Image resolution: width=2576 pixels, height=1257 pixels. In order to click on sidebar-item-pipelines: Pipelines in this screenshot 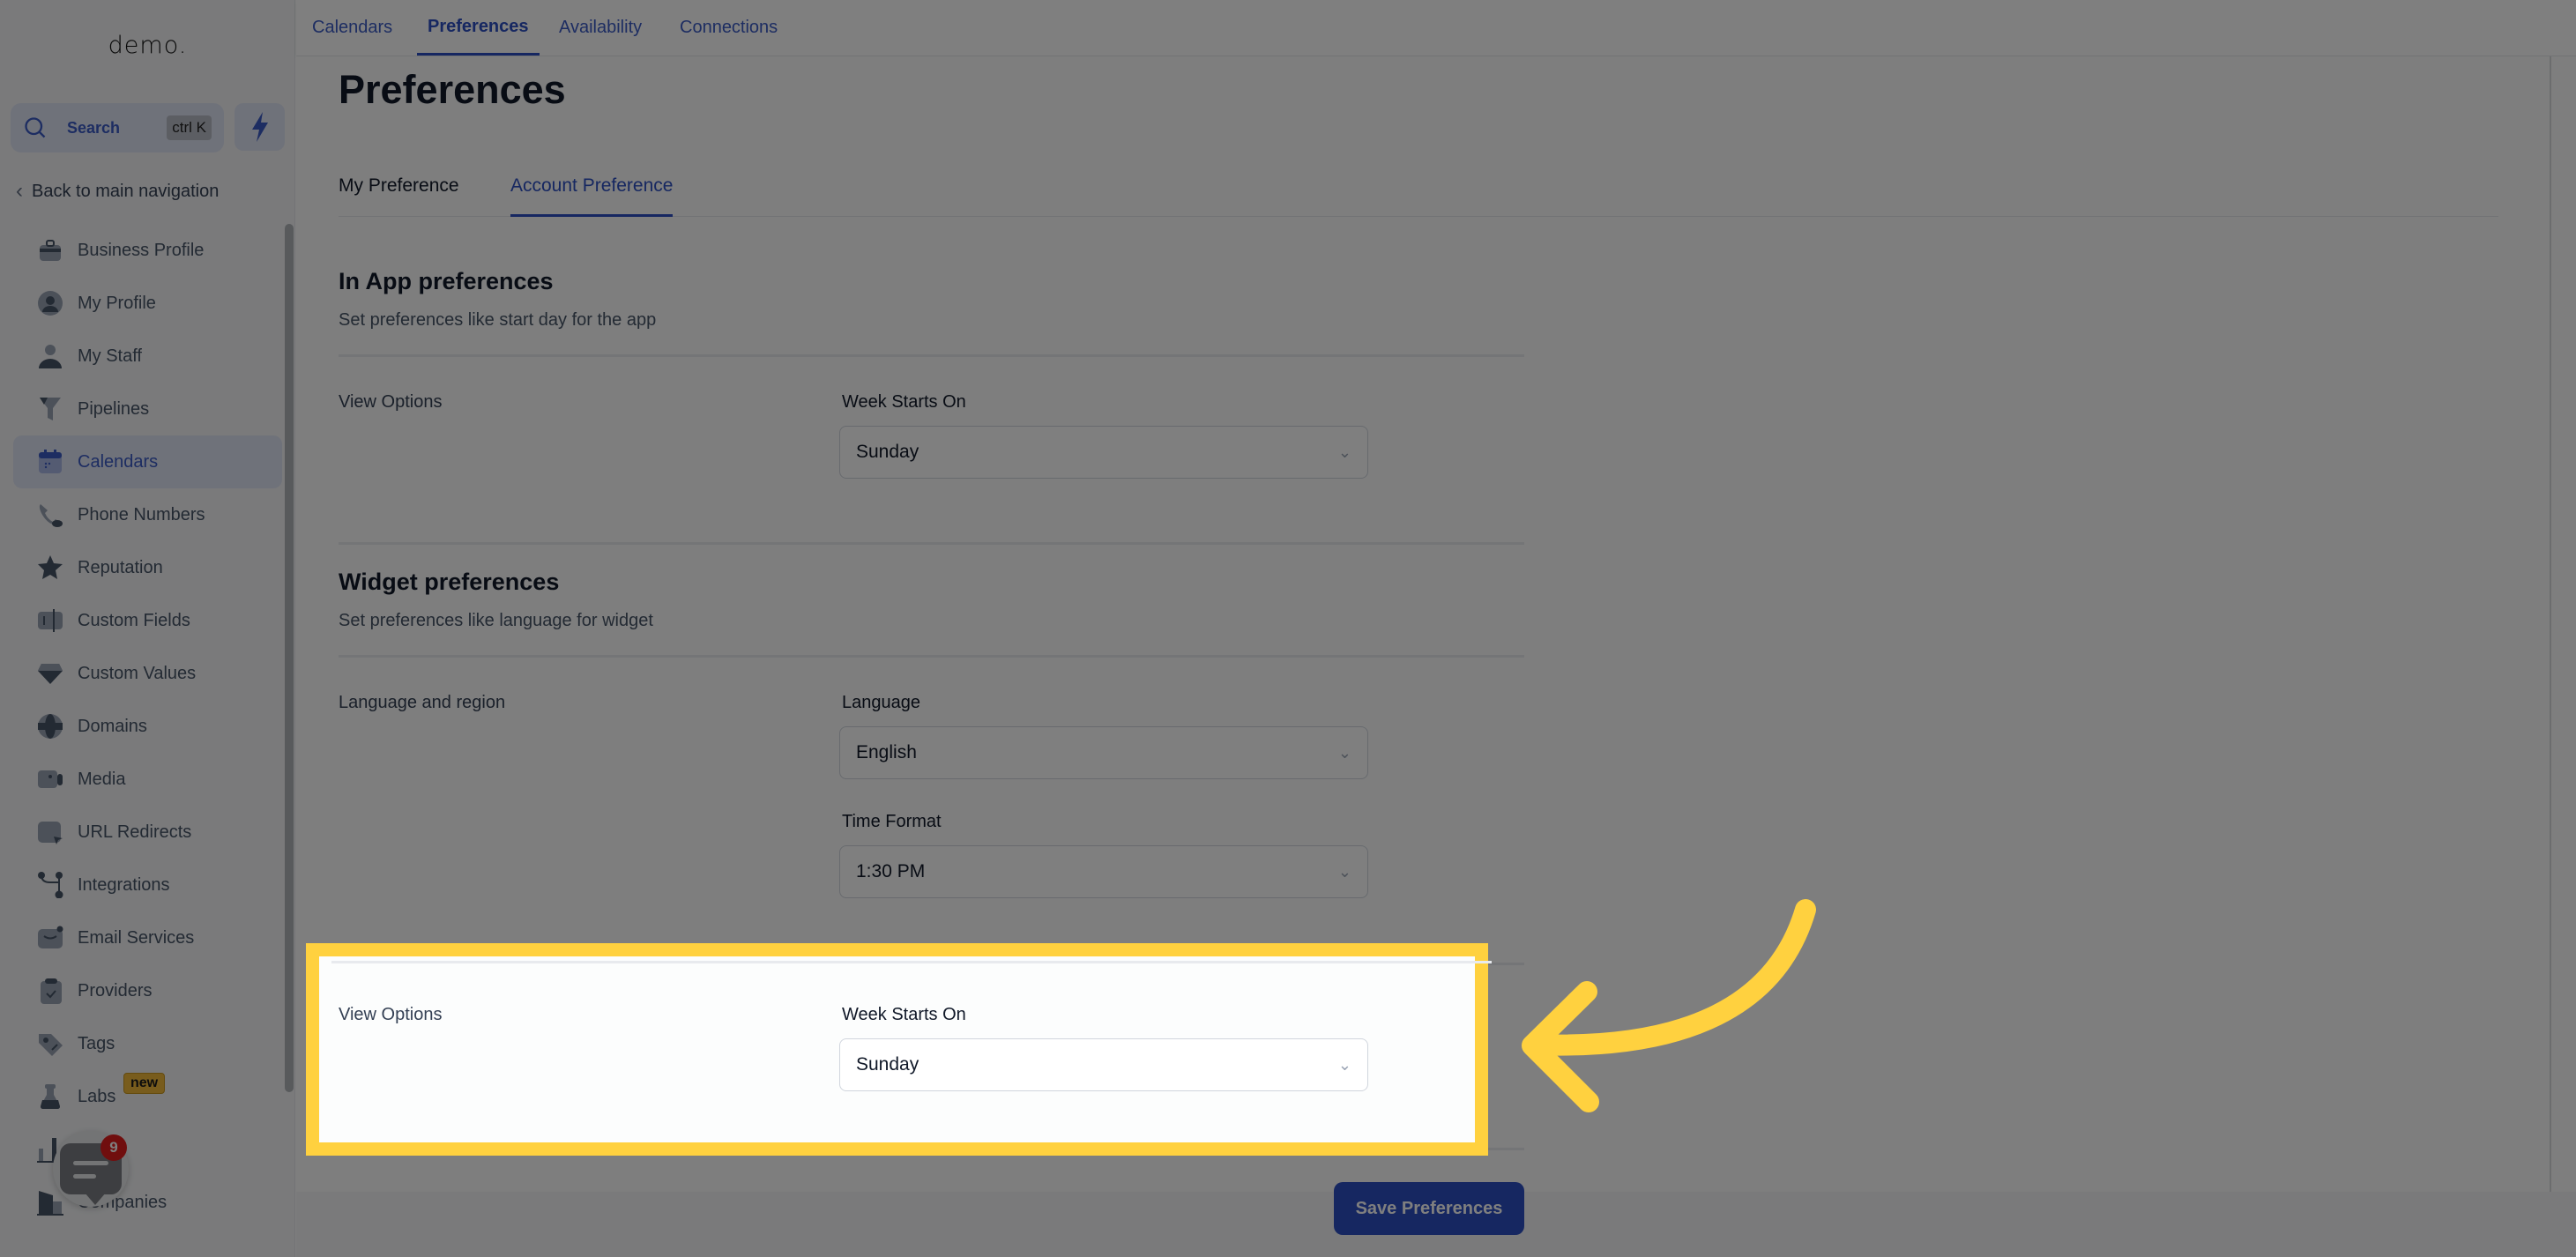, I will do `click(147, 409)`.